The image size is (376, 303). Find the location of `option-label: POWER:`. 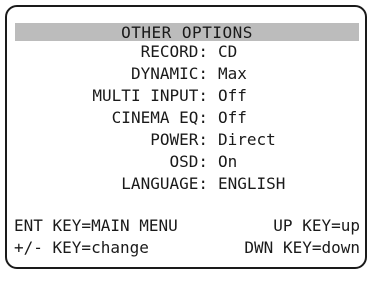

option-label: POWER: is located at coordinates (179, 139).